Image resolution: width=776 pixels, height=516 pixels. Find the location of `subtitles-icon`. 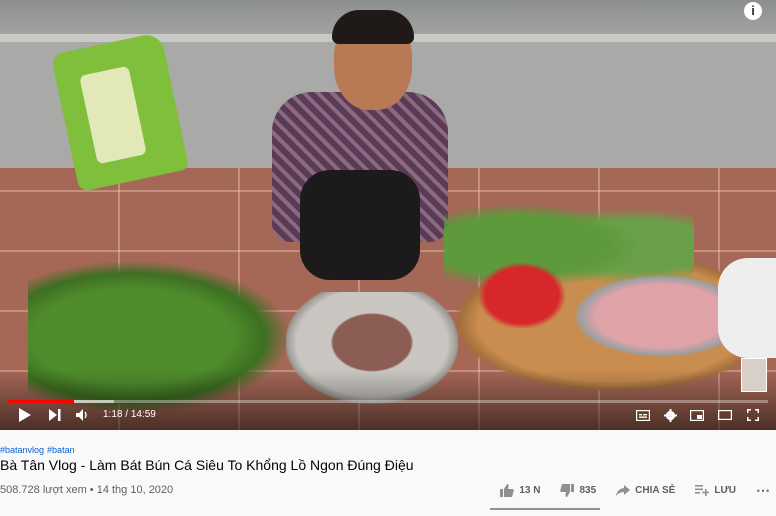

subtitles-icon is located at coordinates (643, 415).